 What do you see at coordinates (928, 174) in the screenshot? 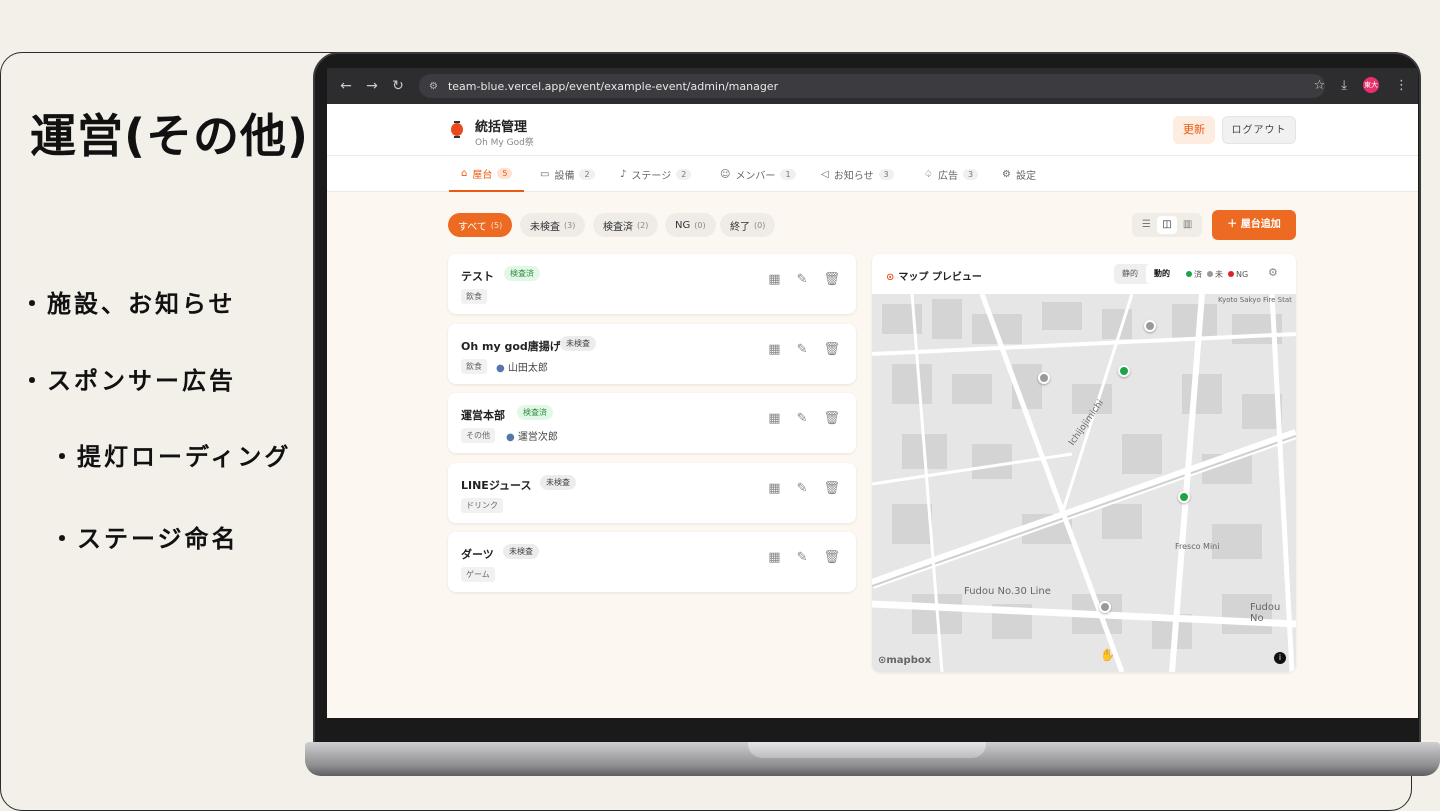
I see `ad-icon: ♤` at bounding box center [928, 174].